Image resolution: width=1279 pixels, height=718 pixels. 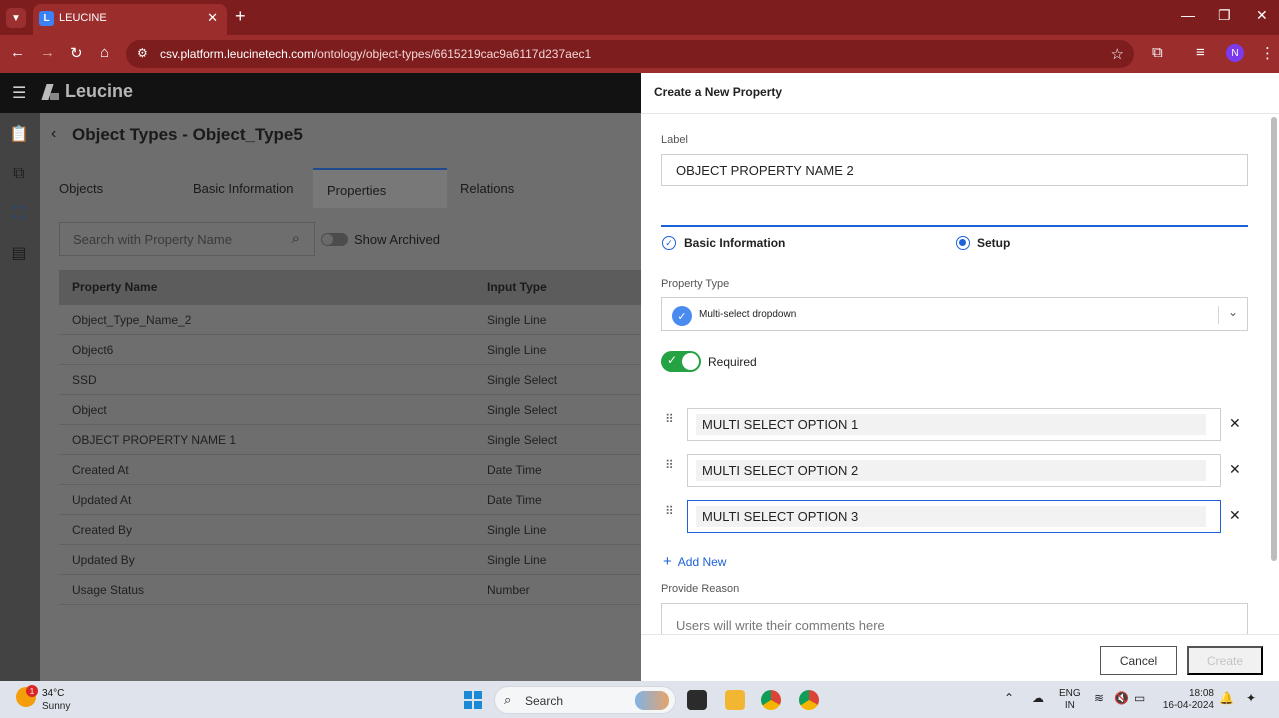 I want to click on browser-tab: L LEUCINE ✕, so click(x=130, y=19).